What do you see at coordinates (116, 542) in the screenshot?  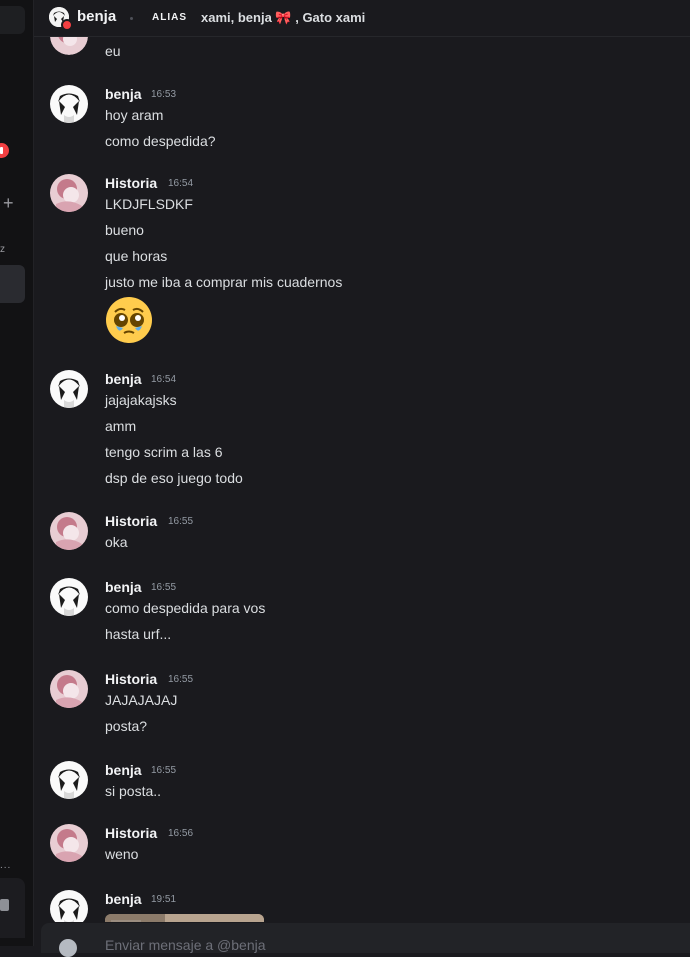 I see `message-text: oka` at bounding box center [116, 542].